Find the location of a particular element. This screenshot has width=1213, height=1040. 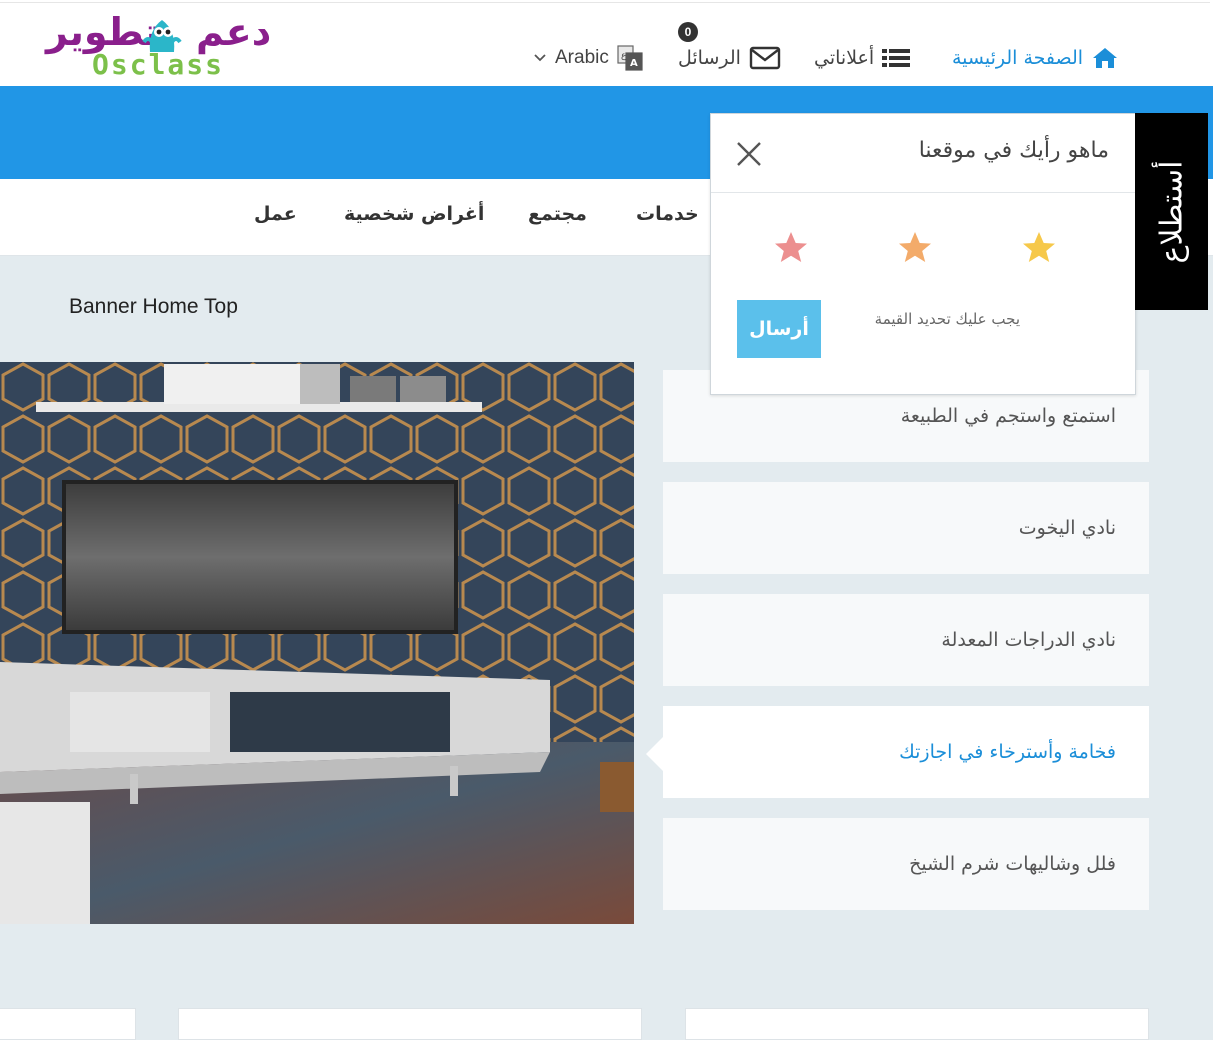

slider-list-item: فلل وشاليهات شرم الشيخ is located at coordinates (906, 864).